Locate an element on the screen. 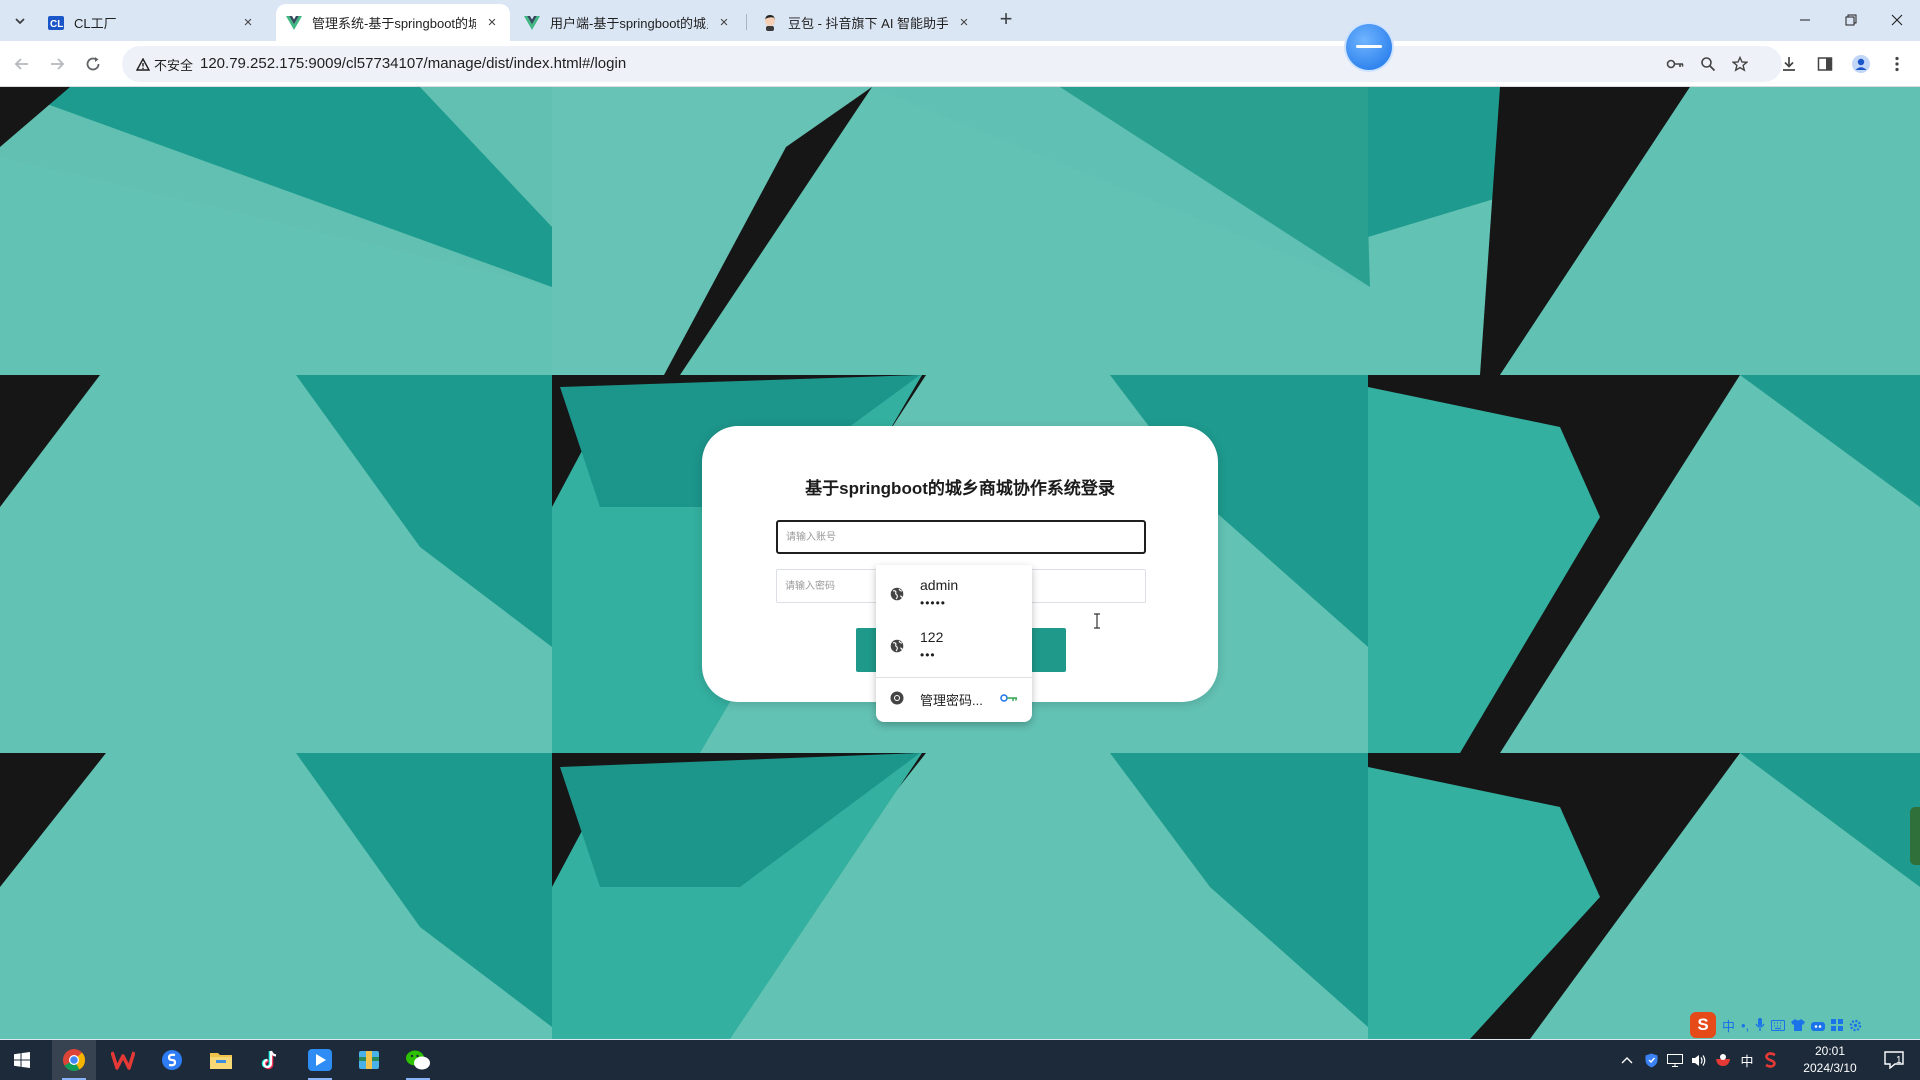 This screenshot has width=1920, height=1080. username-input is located at coordinates (961, 537).